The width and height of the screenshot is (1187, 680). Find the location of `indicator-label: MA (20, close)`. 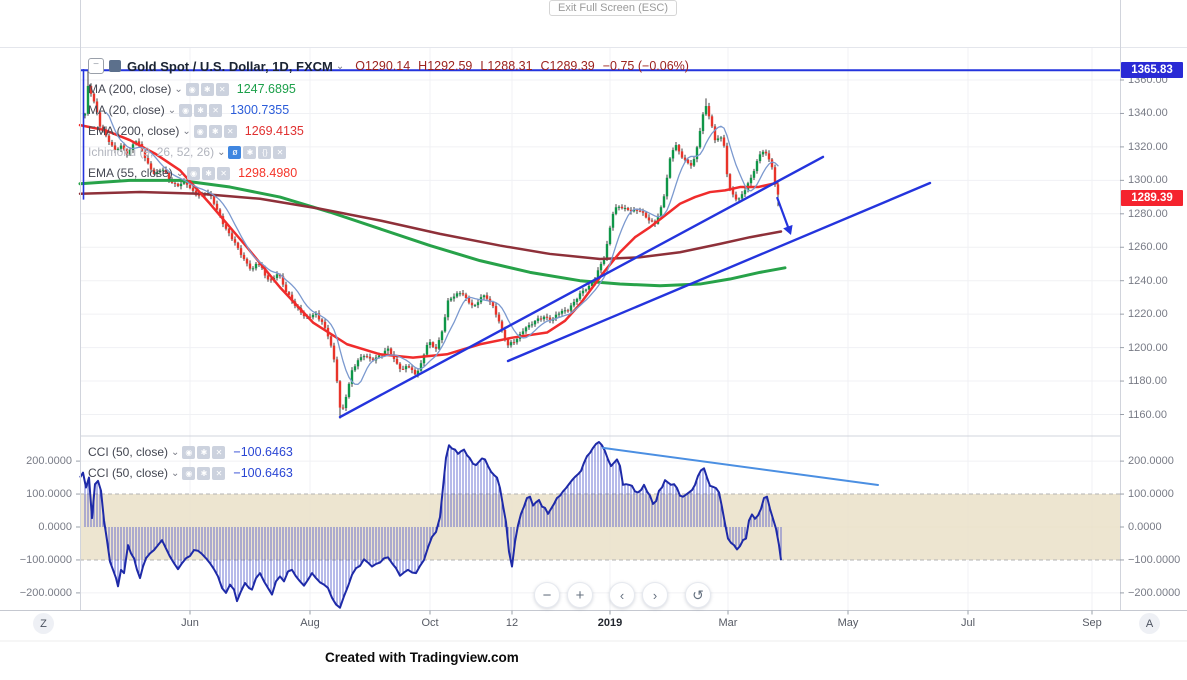

indicator-label: MA (20, close) is located at coordinates (126, 110).